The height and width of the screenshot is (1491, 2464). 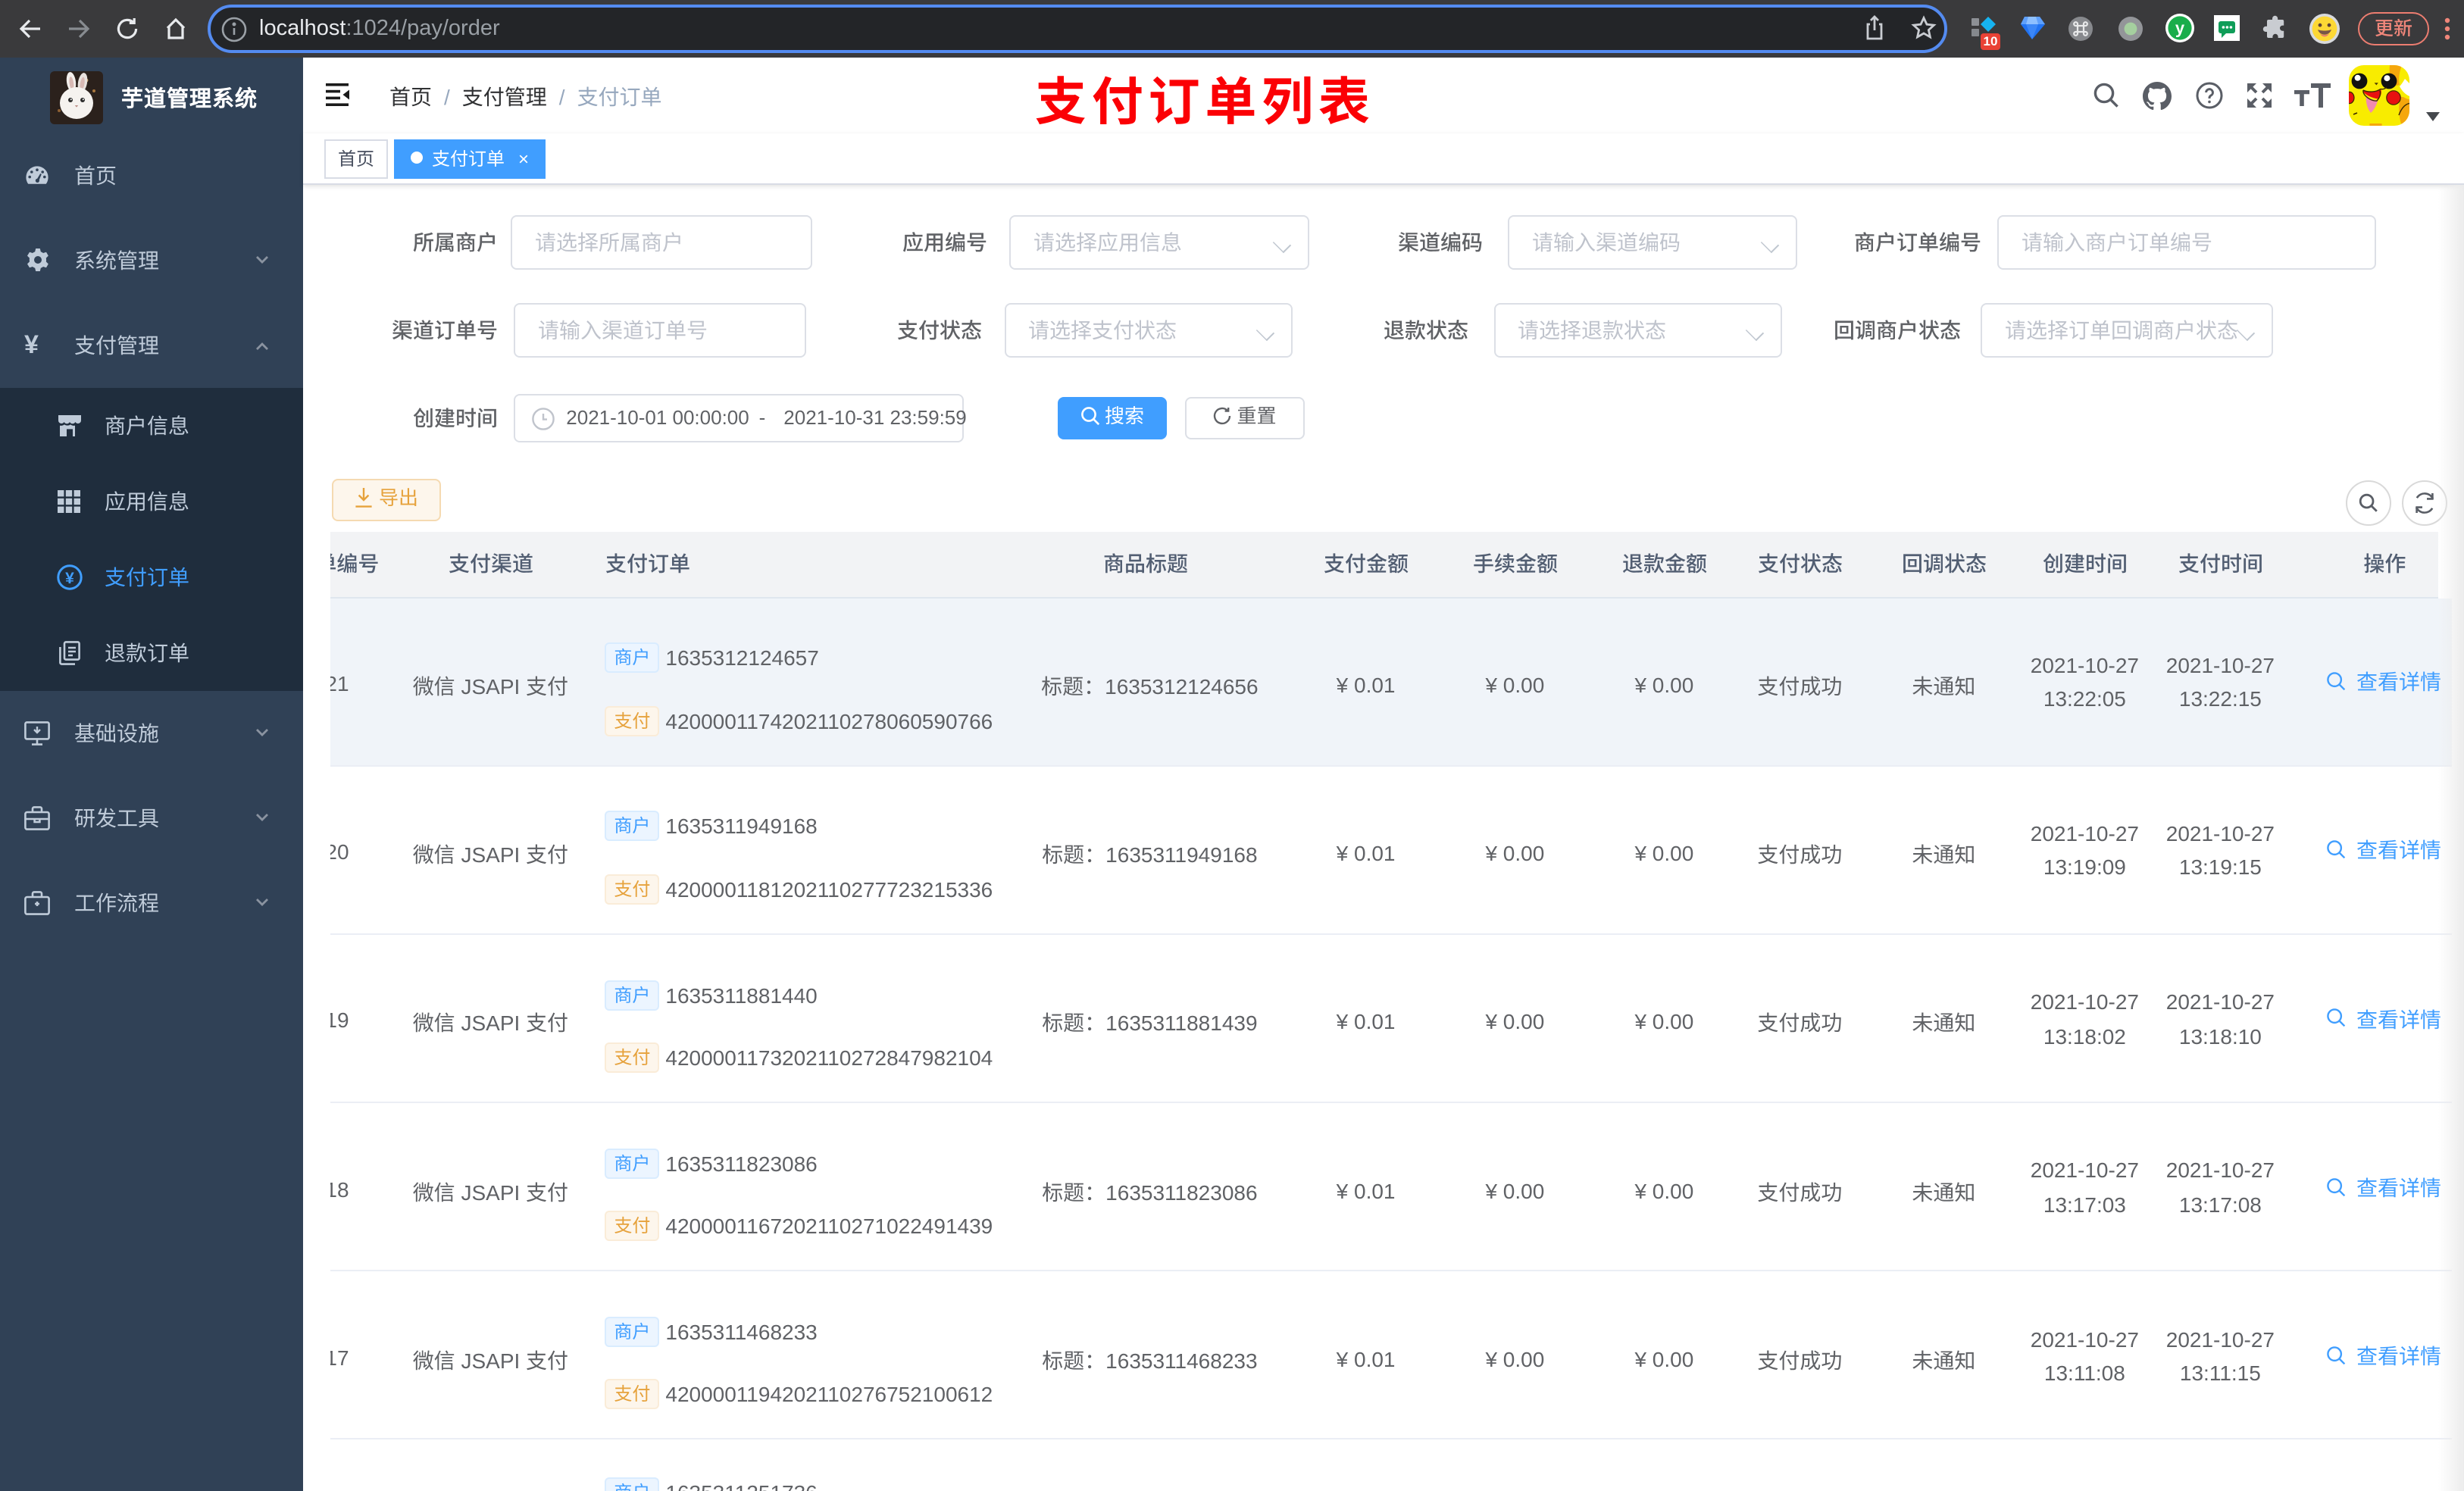 I want to click on svg-text: y, so click(x=2180, y=27).